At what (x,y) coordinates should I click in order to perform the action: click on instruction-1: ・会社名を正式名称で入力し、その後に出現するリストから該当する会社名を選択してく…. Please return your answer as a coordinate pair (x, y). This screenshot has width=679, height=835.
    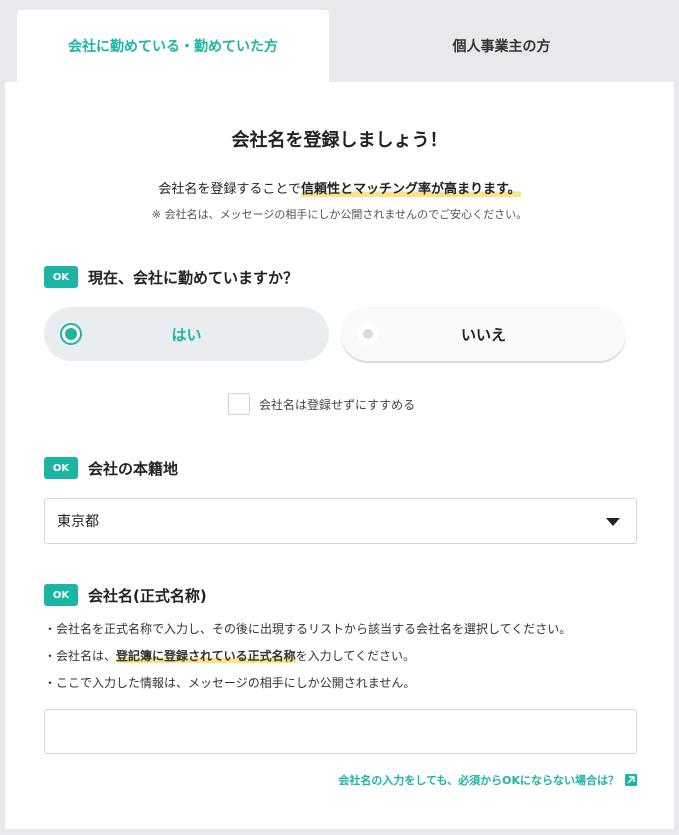
    Looking at the image, I should click on (308, 629).